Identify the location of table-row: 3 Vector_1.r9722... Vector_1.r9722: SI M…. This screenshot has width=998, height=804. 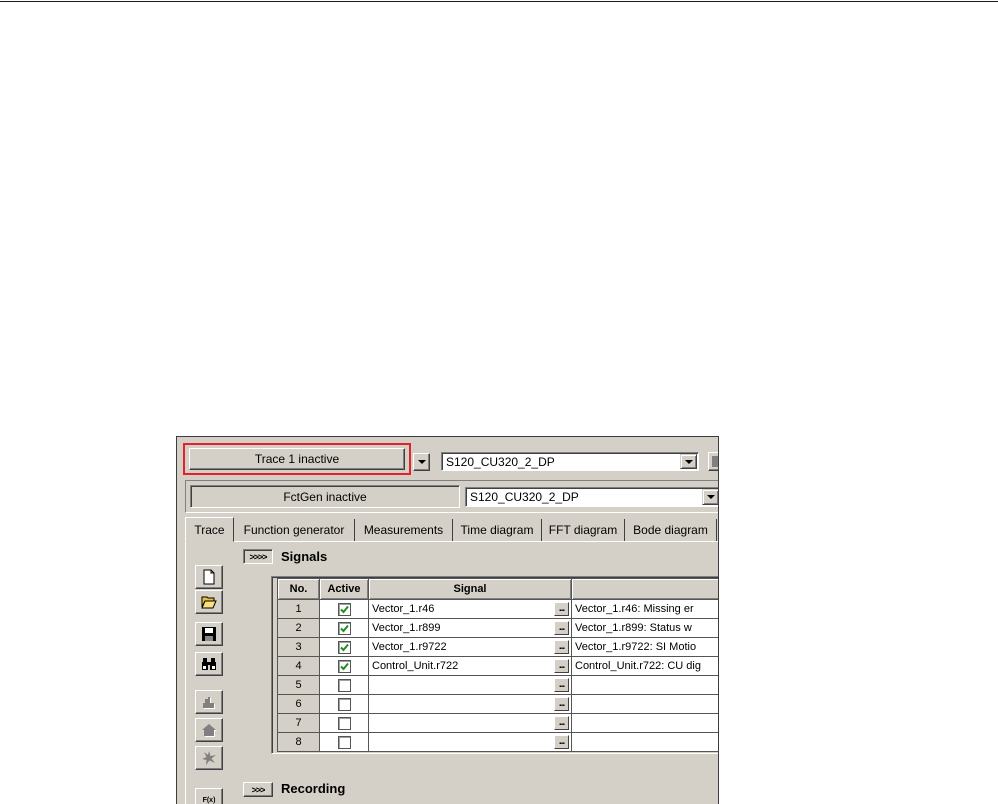
(497, 647).